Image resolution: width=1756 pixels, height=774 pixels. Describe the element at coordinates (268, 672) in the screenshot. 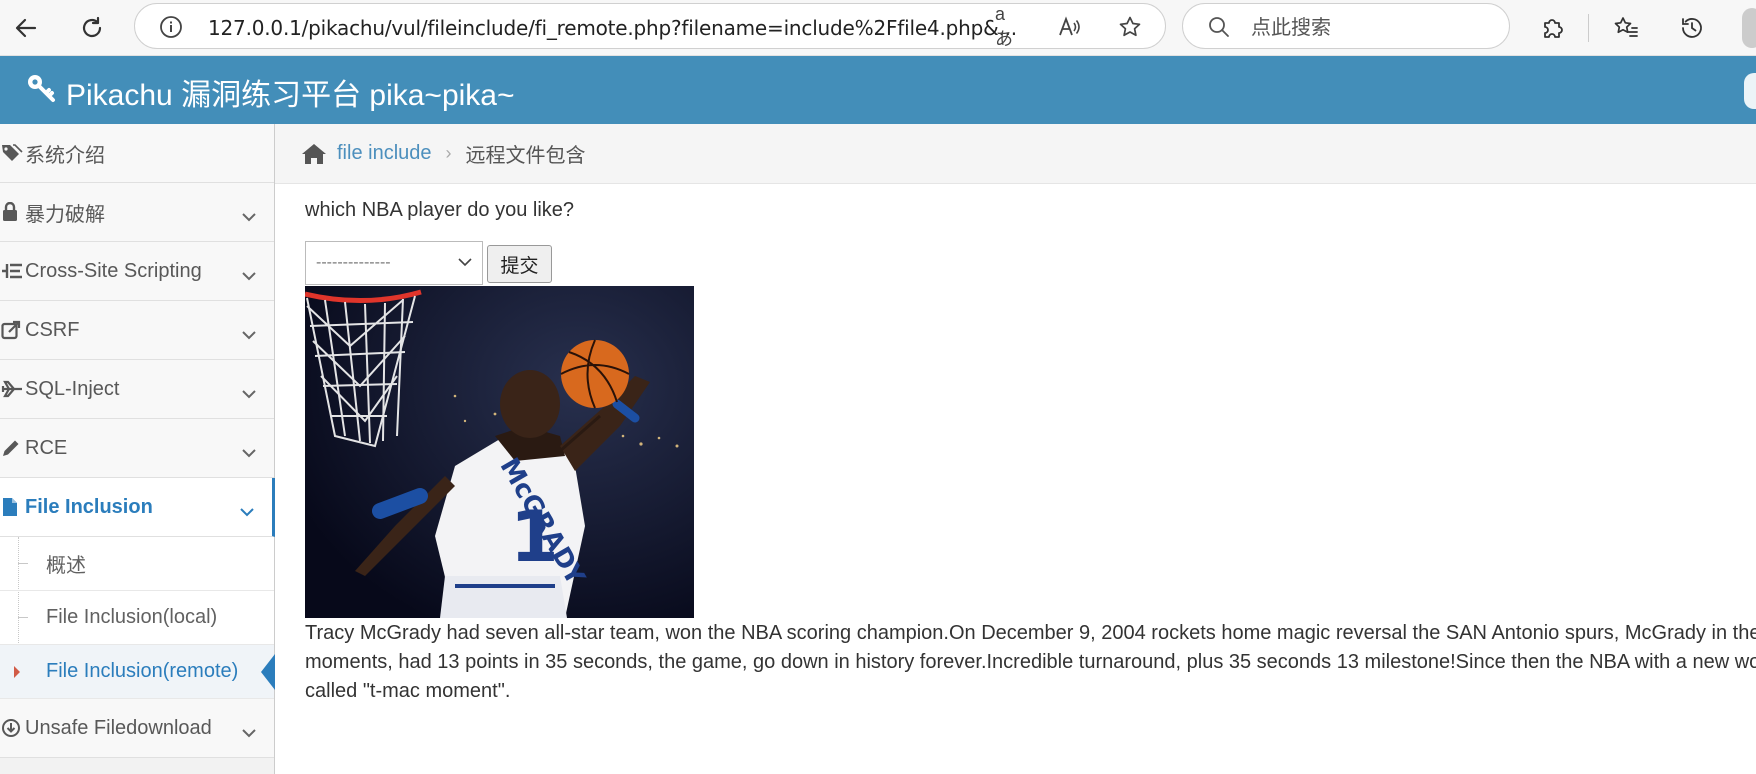

I see `active-pointer` at that location.